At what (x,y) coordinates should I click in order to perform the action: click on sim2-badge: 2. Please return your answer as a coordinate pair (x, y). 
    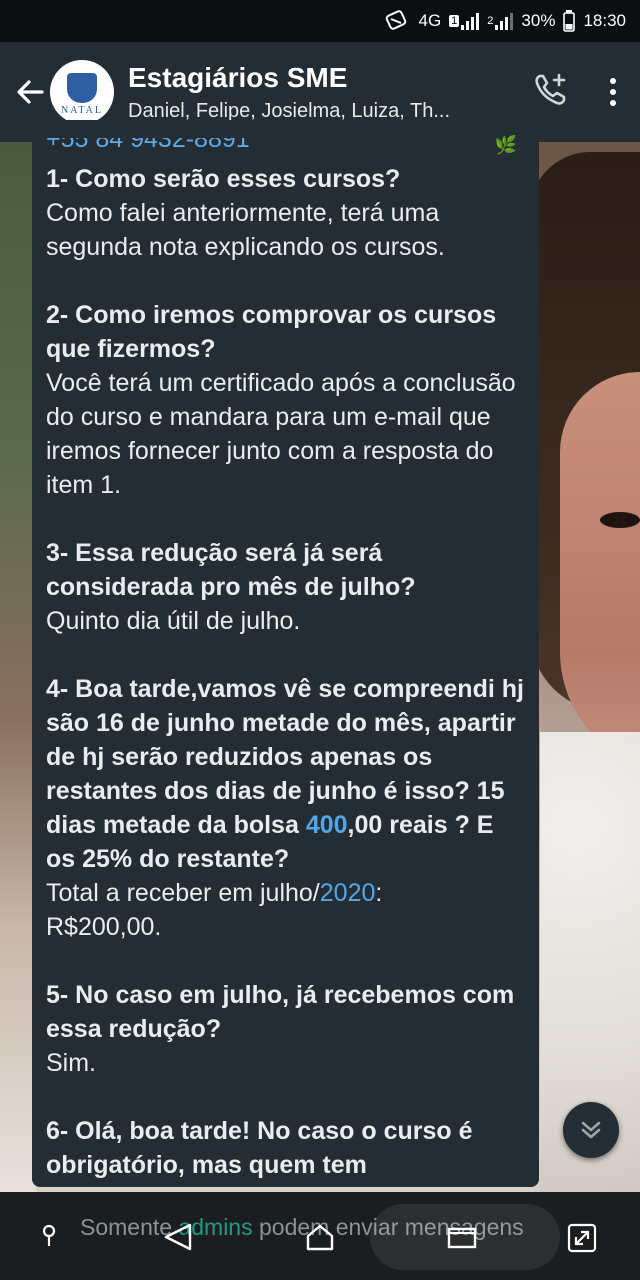
    Looking at the image, I should click on (490, 21).